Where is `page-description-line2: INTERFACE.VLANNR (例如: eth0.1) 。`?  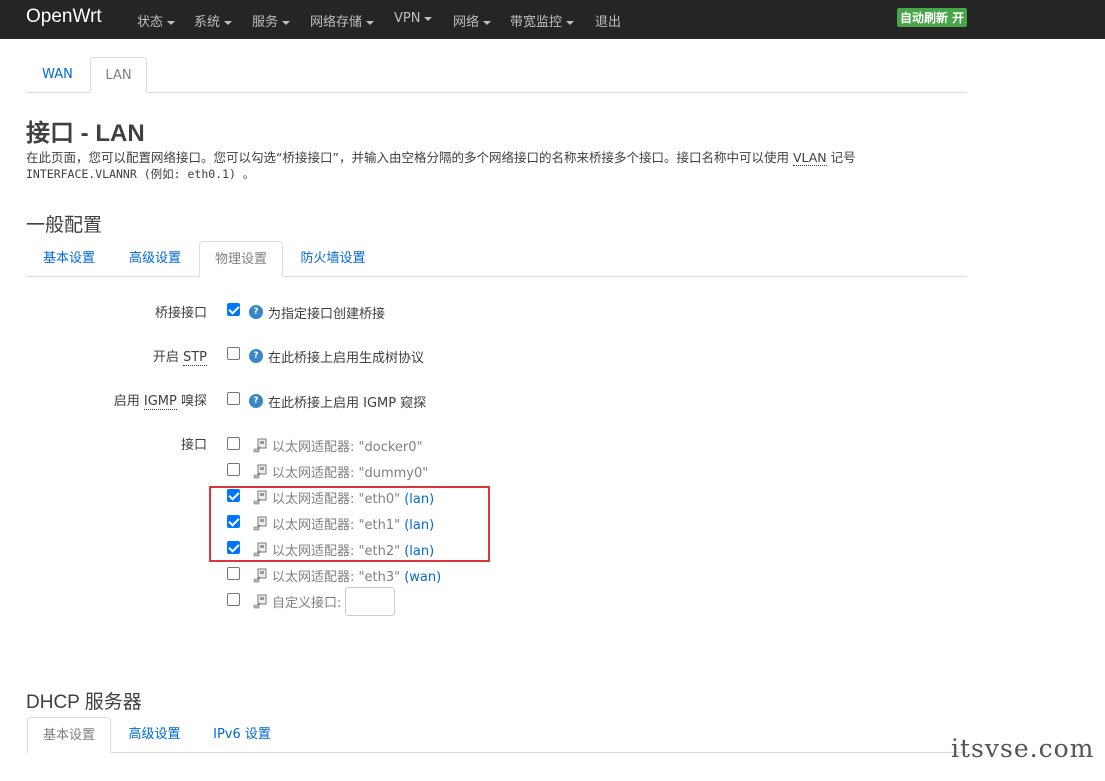
page-description-line2: INTERFACE.VLANNR (例如: eth0.1) 。 is located at coordinates (140, 174).